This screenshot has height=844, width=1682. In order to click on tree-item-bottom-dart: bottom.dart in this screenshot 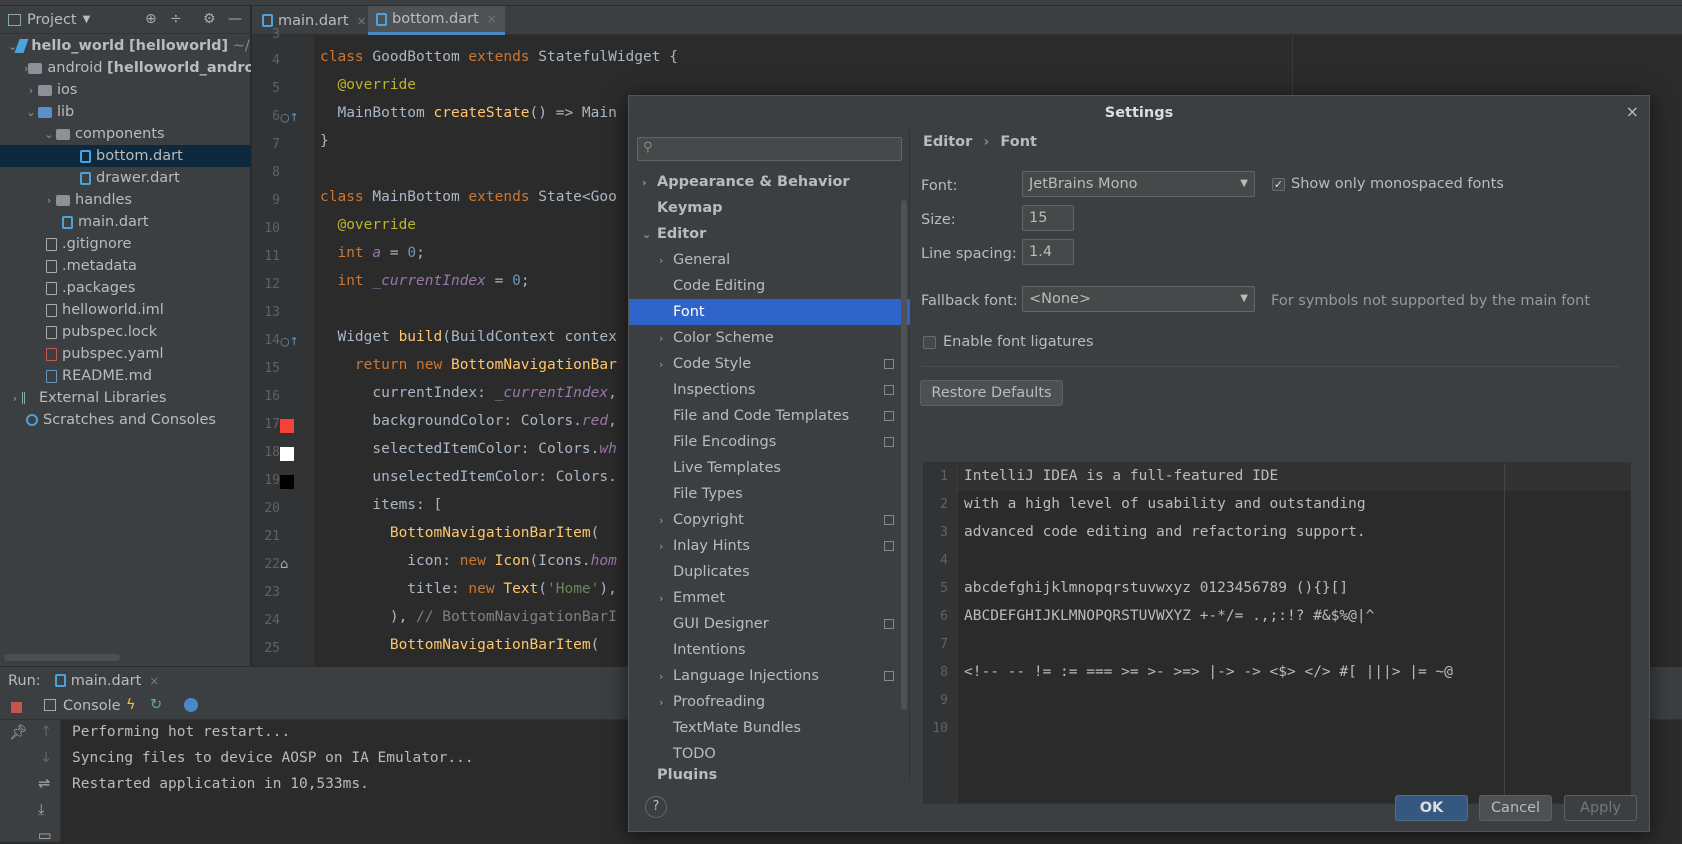, I will do `click(125, 156)`.